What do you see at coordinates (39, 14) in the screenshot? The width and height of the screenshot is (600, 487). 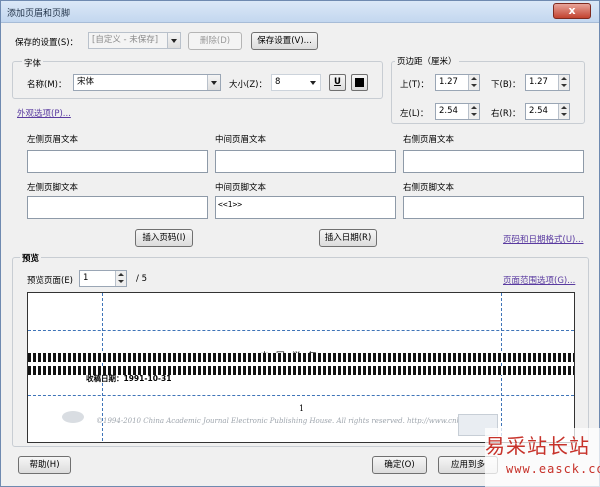 I see `window-title: 添加页眉和页脚` at bounding box center [39, 14].